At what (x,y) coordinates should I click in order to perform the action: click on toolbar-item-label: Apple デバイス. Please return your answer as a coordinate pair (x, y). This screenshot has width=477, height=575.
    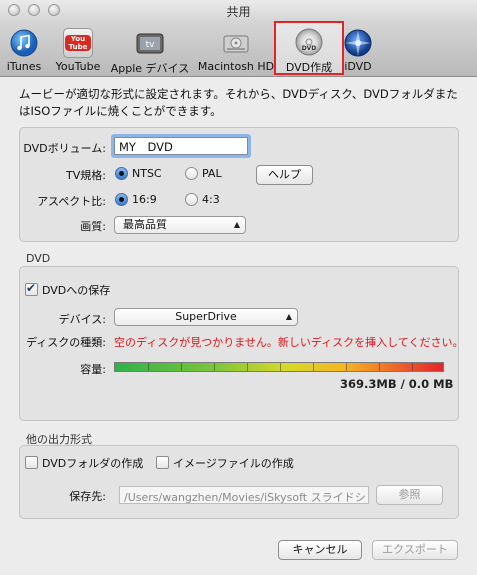
    Looking at the image, I should click on (150, 68).